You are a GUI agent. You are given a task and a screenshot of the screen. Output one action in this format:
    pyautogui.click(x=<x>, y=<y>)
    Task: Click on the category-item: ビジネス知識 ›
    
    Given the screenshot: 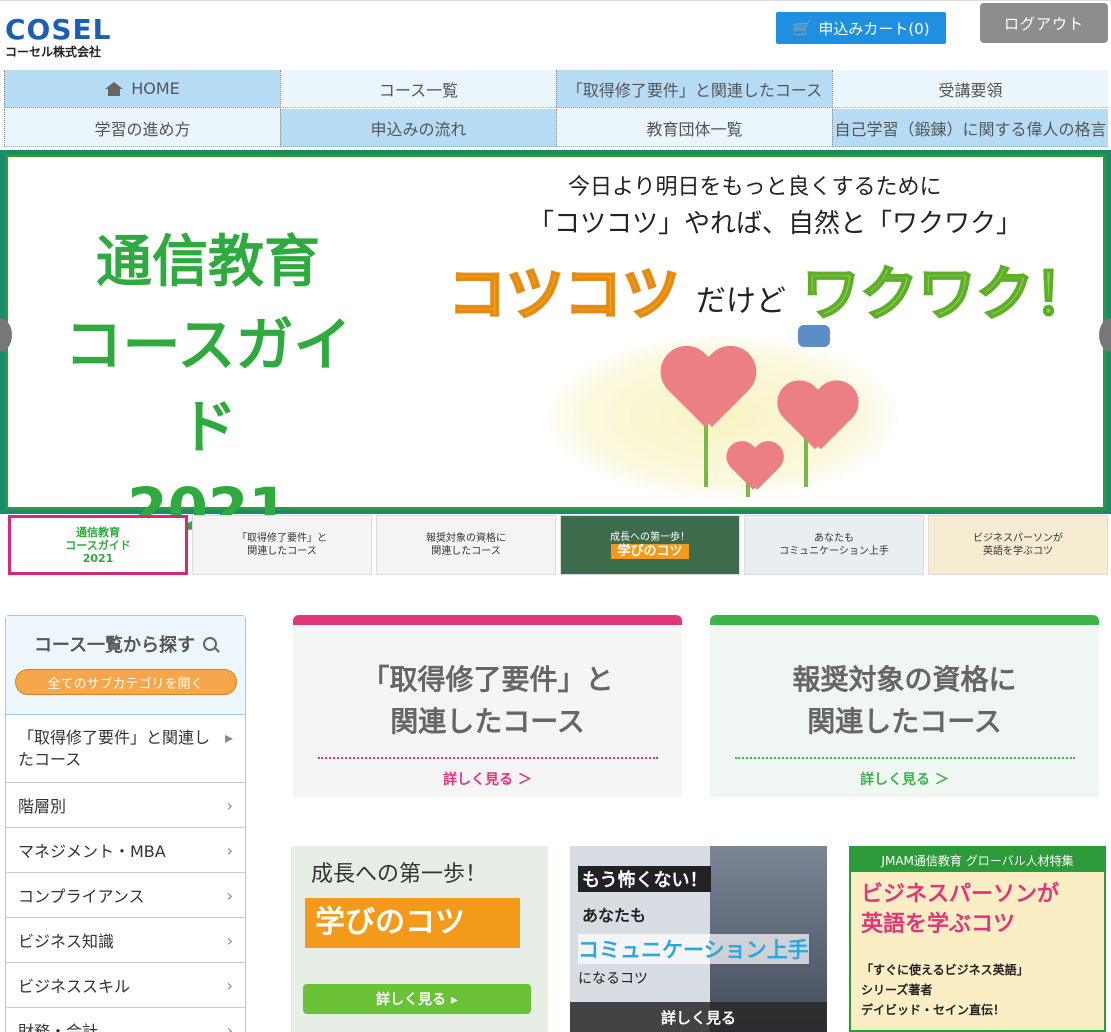 What is the action you would take?
    pyautogui.click(x=125, y=940)
    